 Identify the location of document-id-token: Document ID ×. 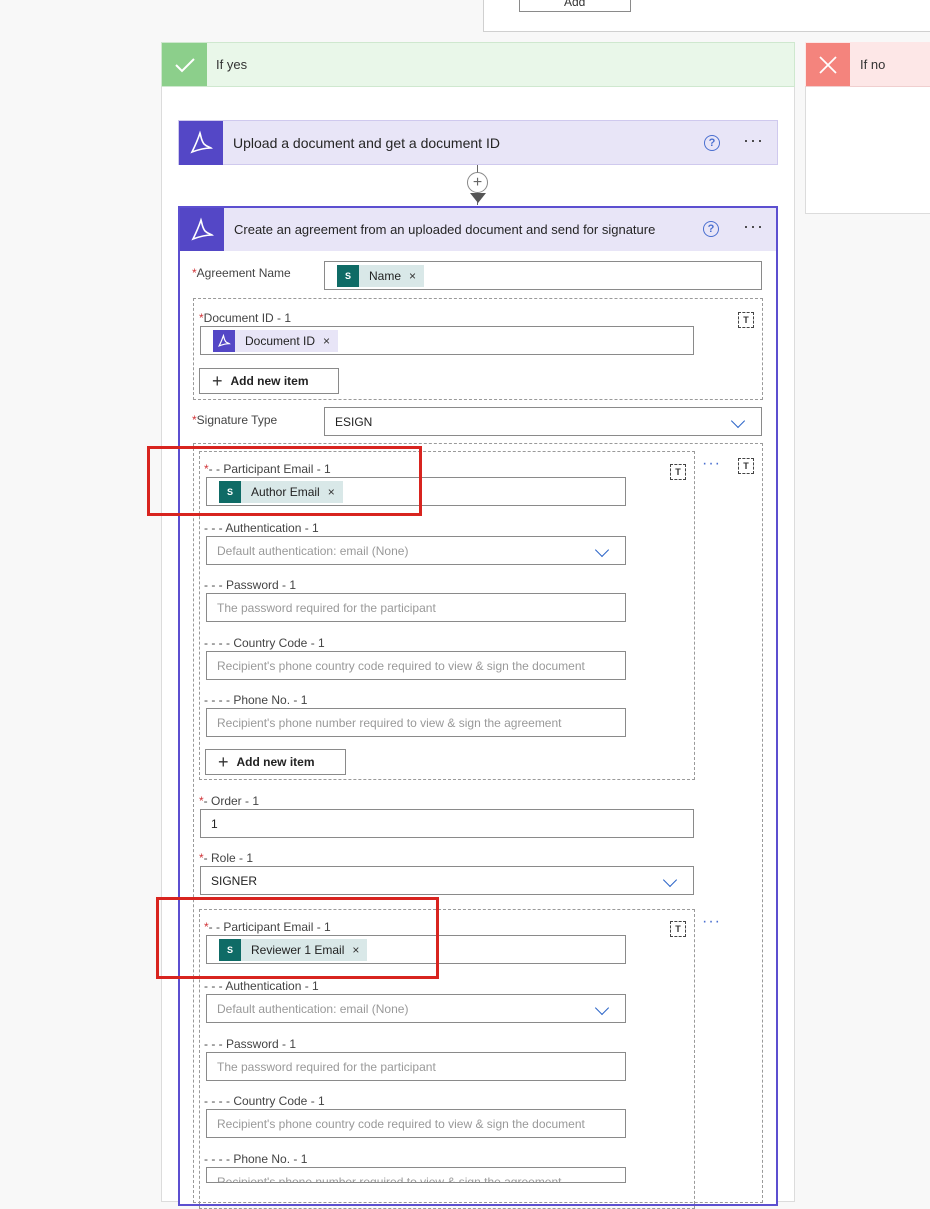
(276, 341).